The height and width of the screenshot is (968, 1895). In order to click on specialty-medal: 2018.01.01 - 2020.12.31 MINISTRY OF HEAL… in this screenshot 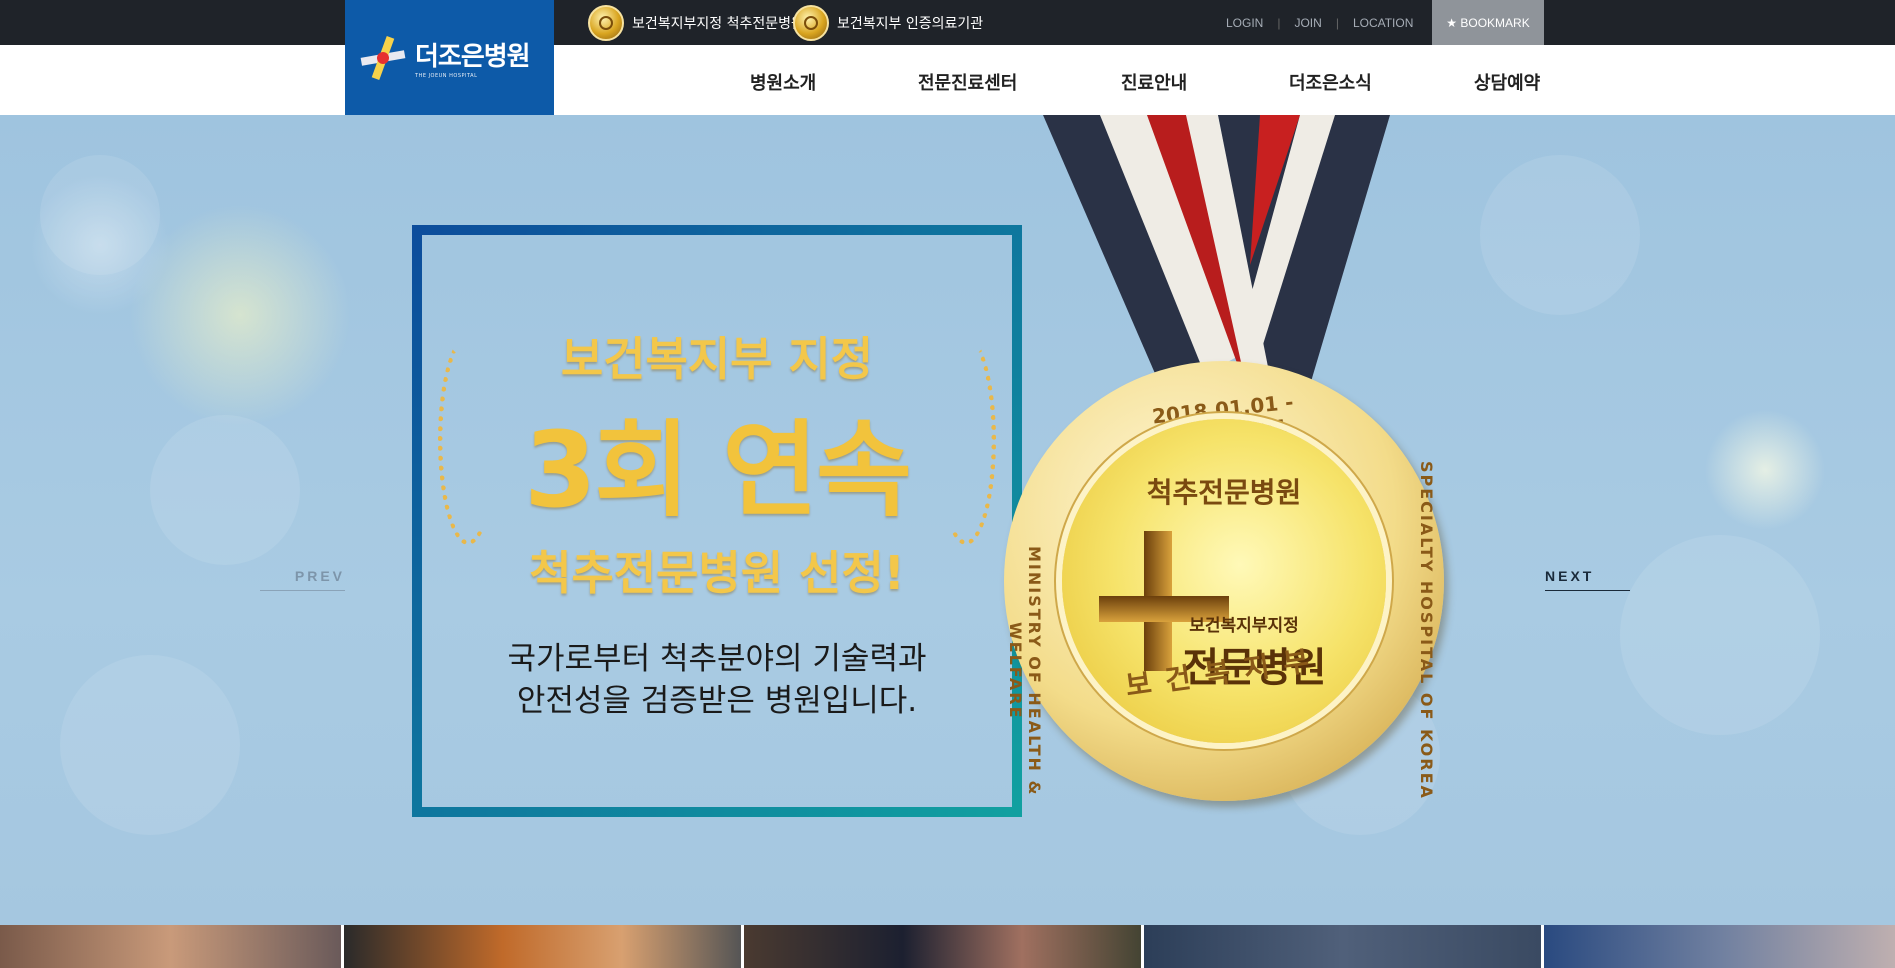, I will do `click(1224, 581)`.